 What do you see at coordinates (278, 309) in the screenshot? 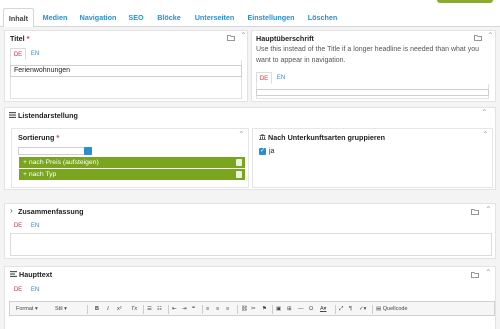
I see `image-icon: ▣` at bounding box center [278, 309].